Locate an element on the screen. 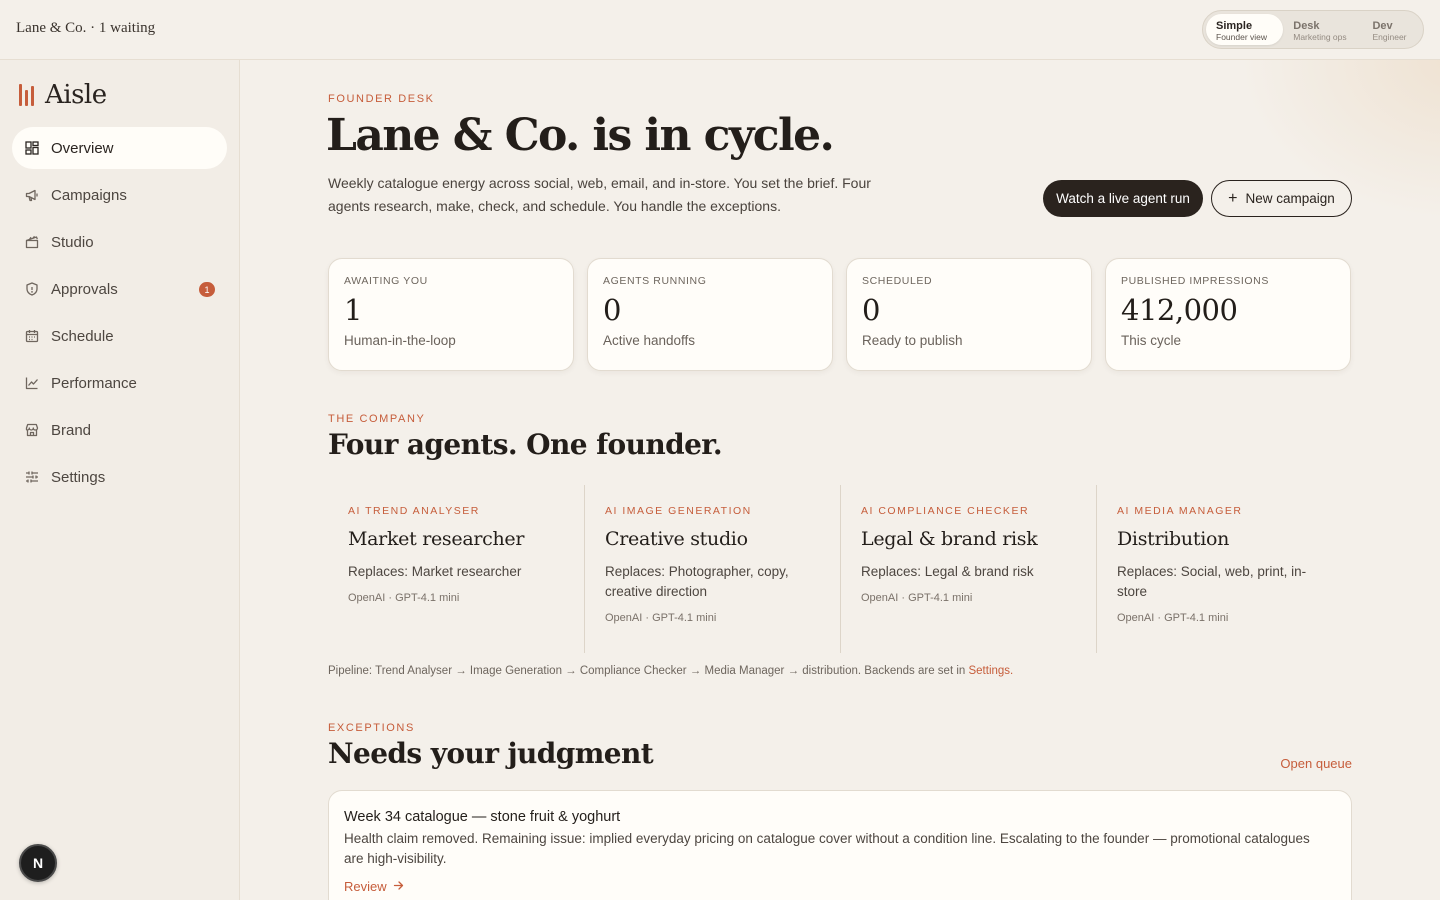  review-label: Review is located at coordinates (365, 886).